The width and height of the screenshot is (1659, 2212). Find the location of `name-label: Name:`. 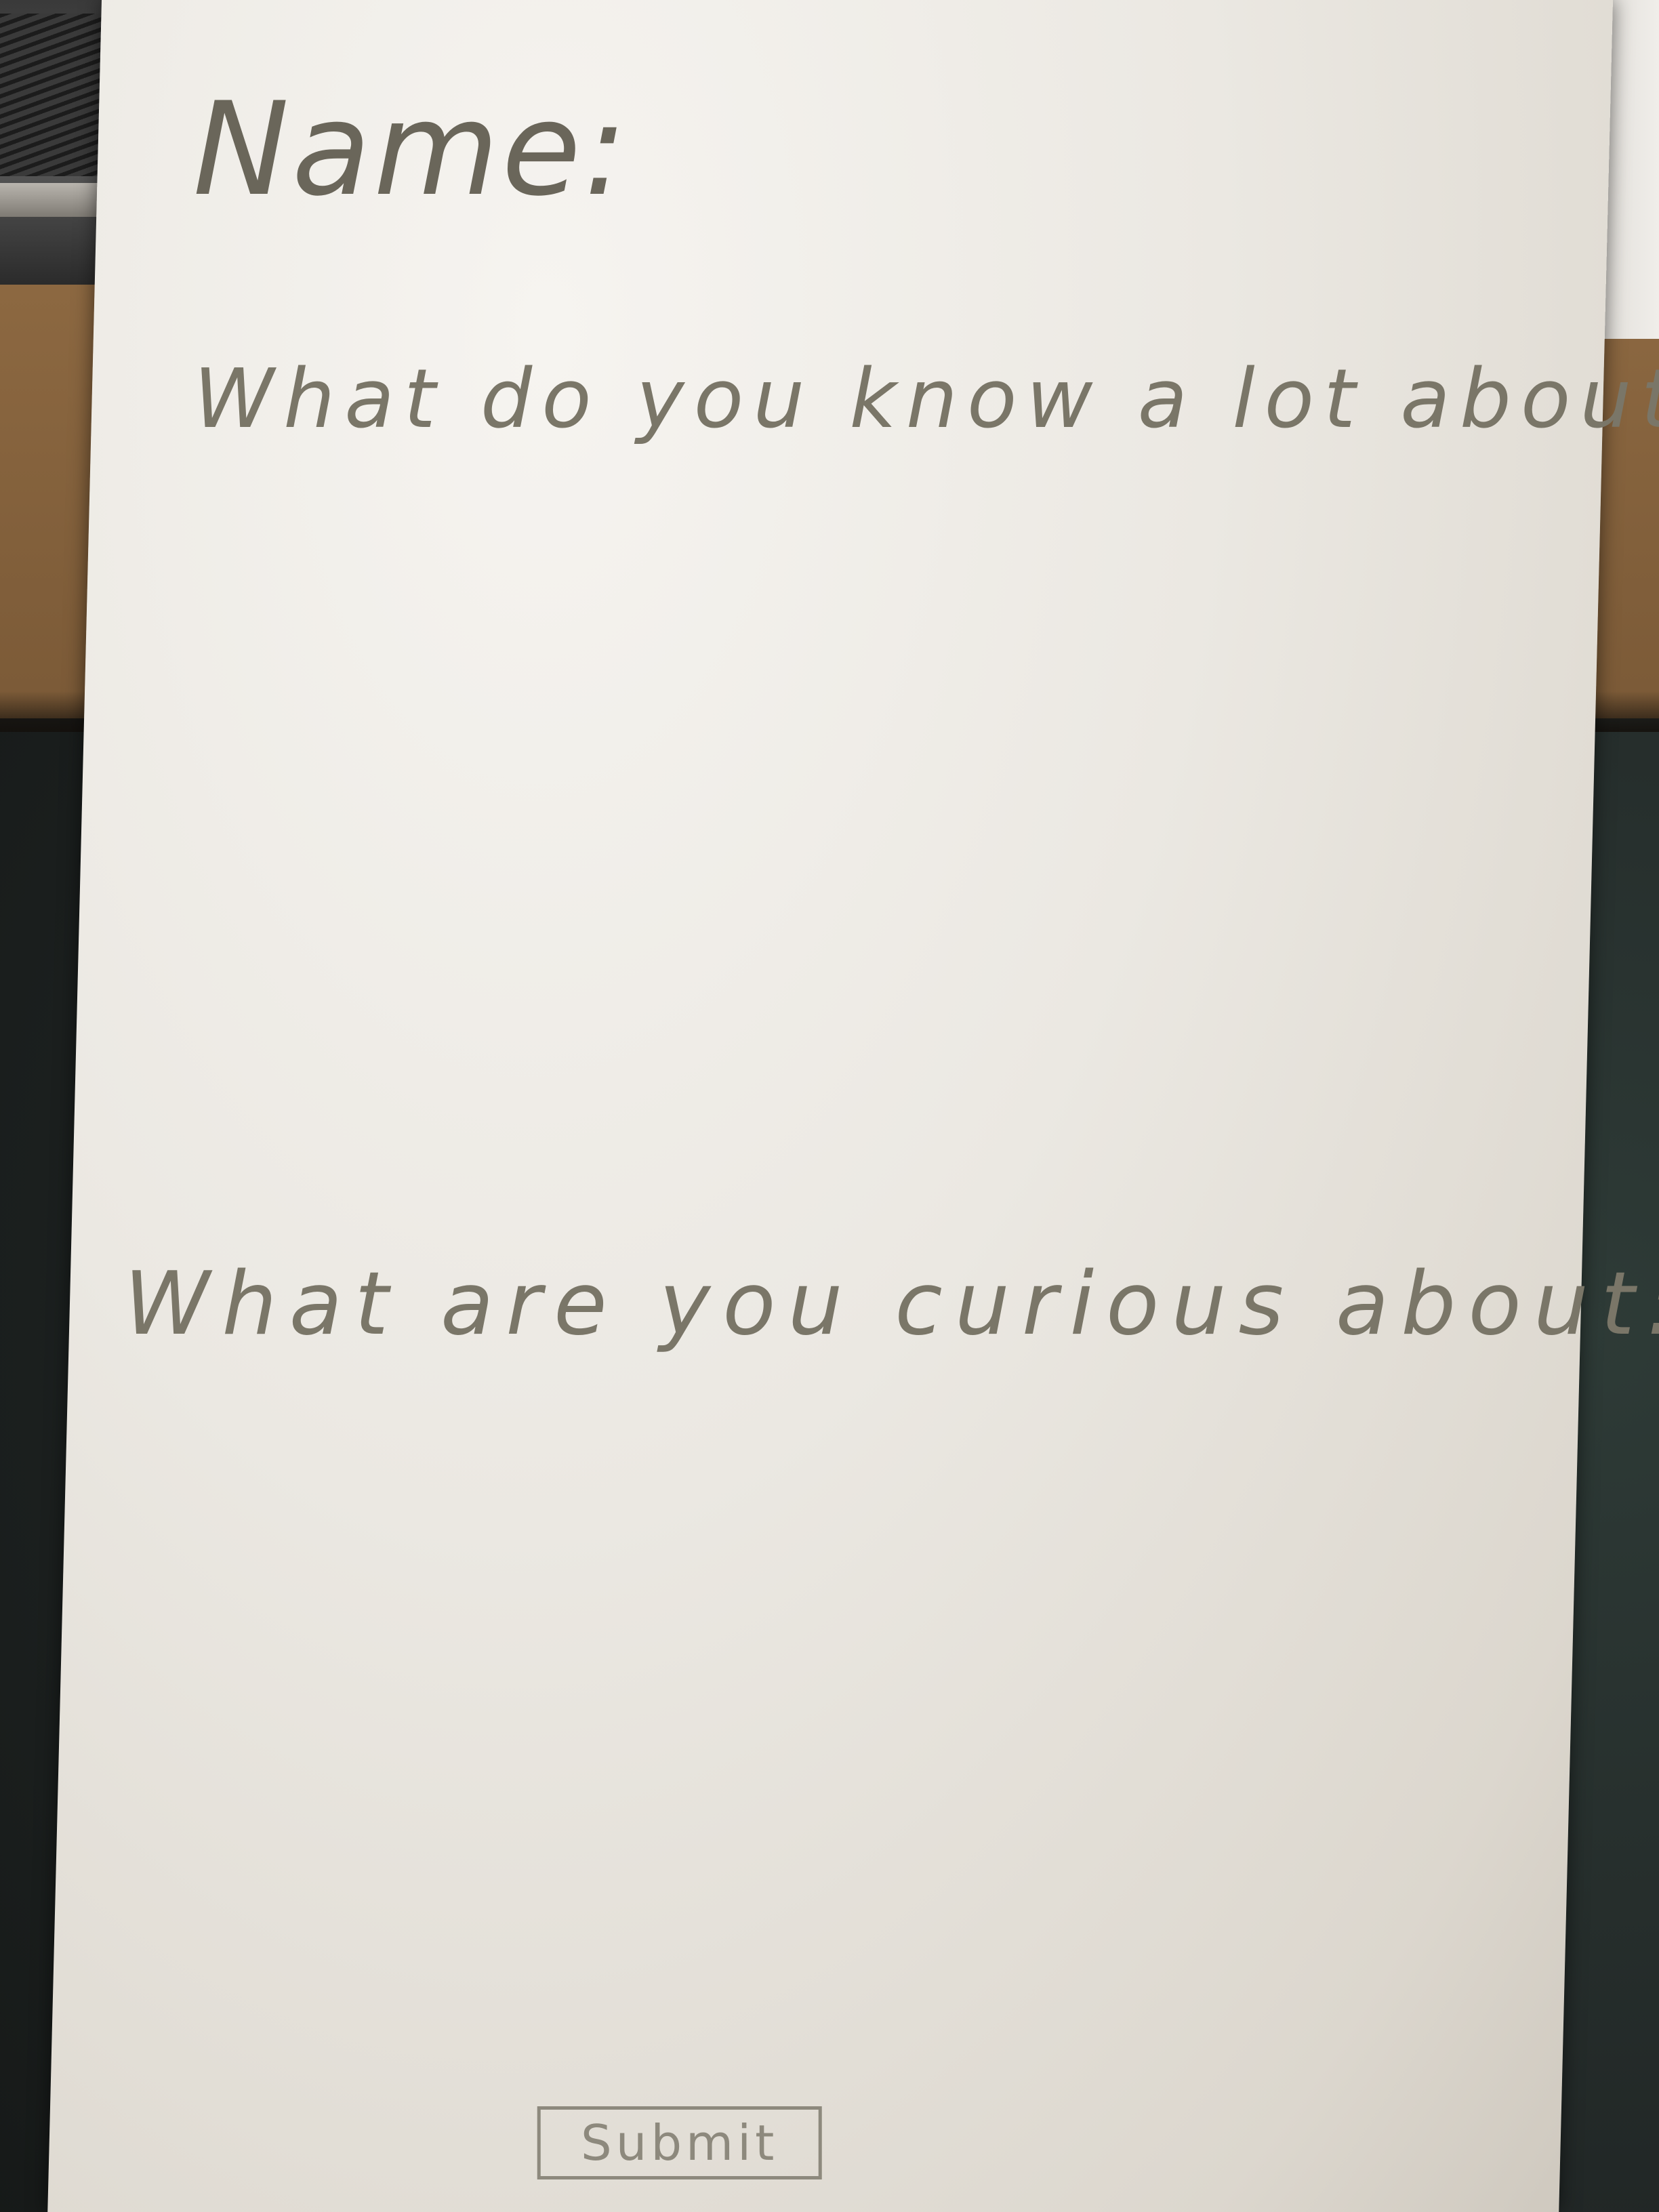

name-label: Name: is located at coordinates (411, 149).